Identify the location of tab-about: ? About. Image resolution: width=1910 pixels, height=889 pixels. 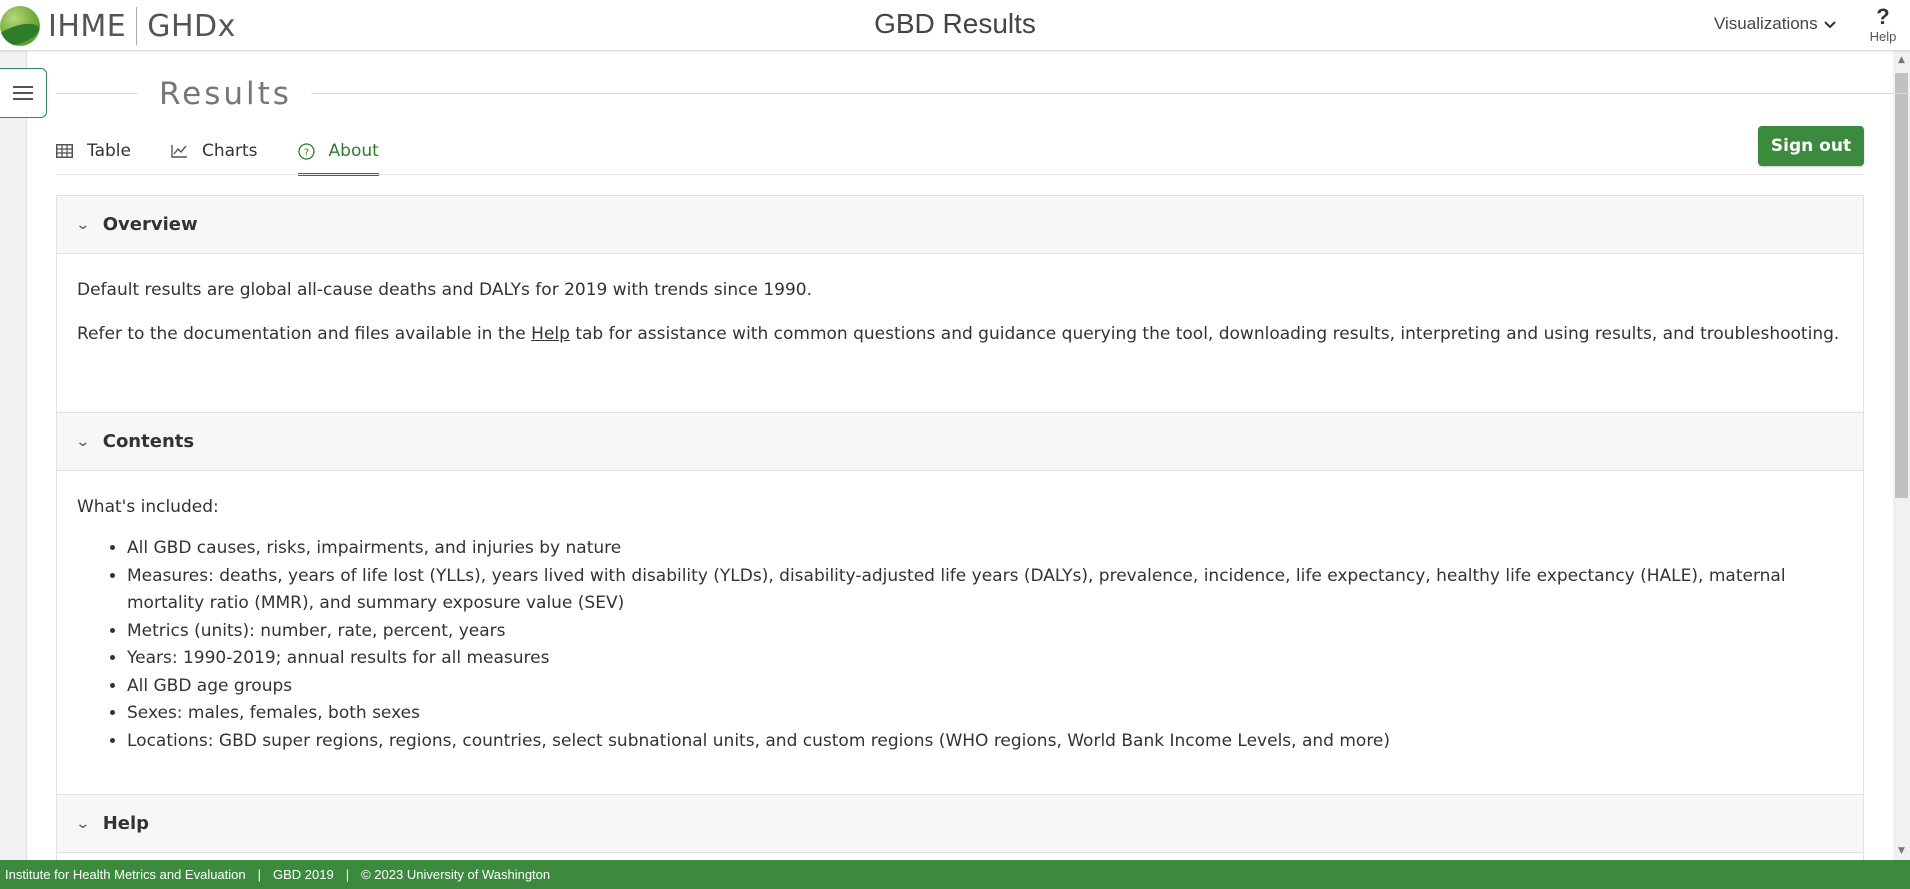
(338, 152).